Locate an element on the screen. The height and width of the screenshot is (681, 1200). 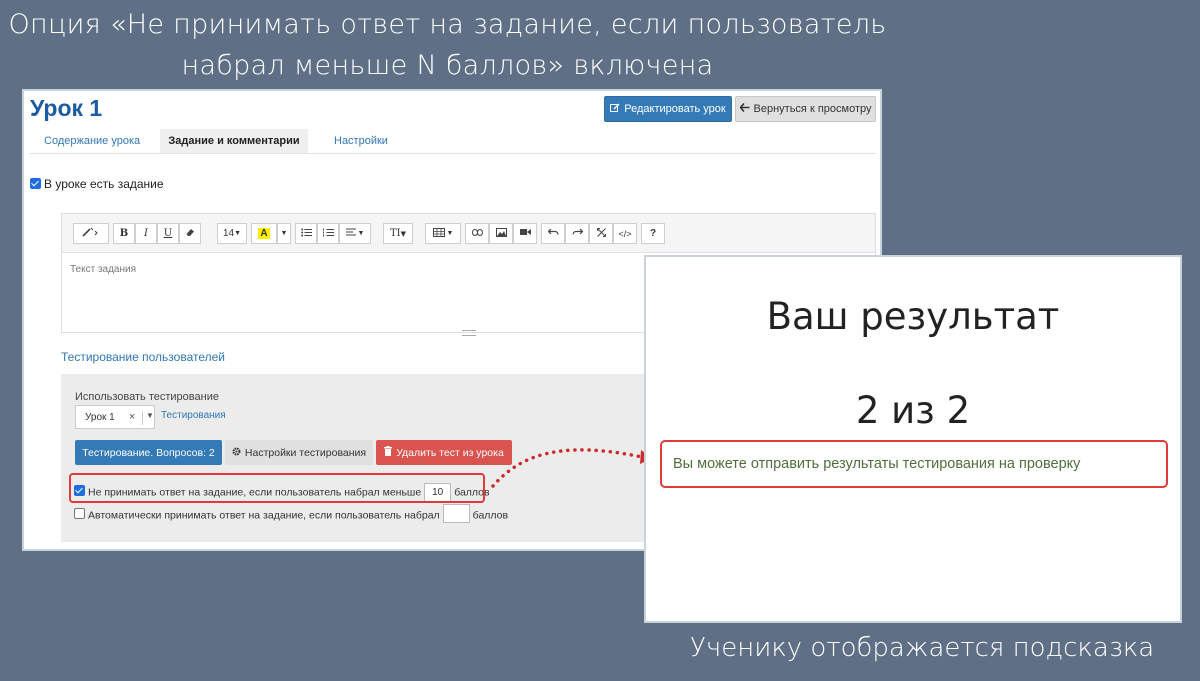
dotted-connector-line is located at coordinates (567, 468).